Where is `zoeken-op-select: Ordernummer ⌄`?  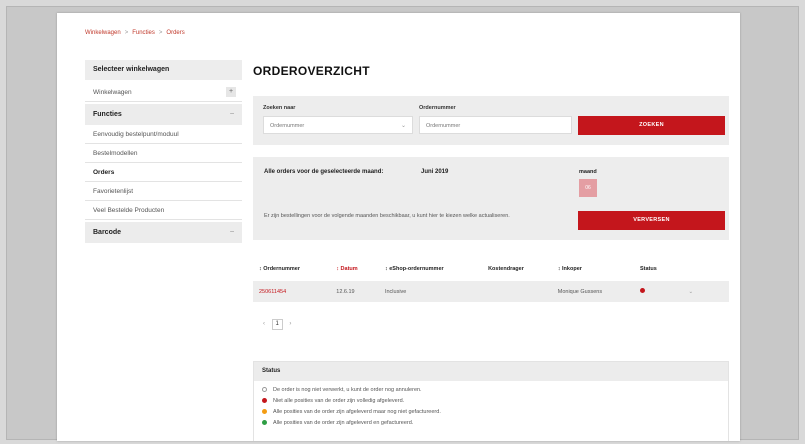
zoeken-op-select: Ordernummer ⌄ is located at coordinates (338, 125).